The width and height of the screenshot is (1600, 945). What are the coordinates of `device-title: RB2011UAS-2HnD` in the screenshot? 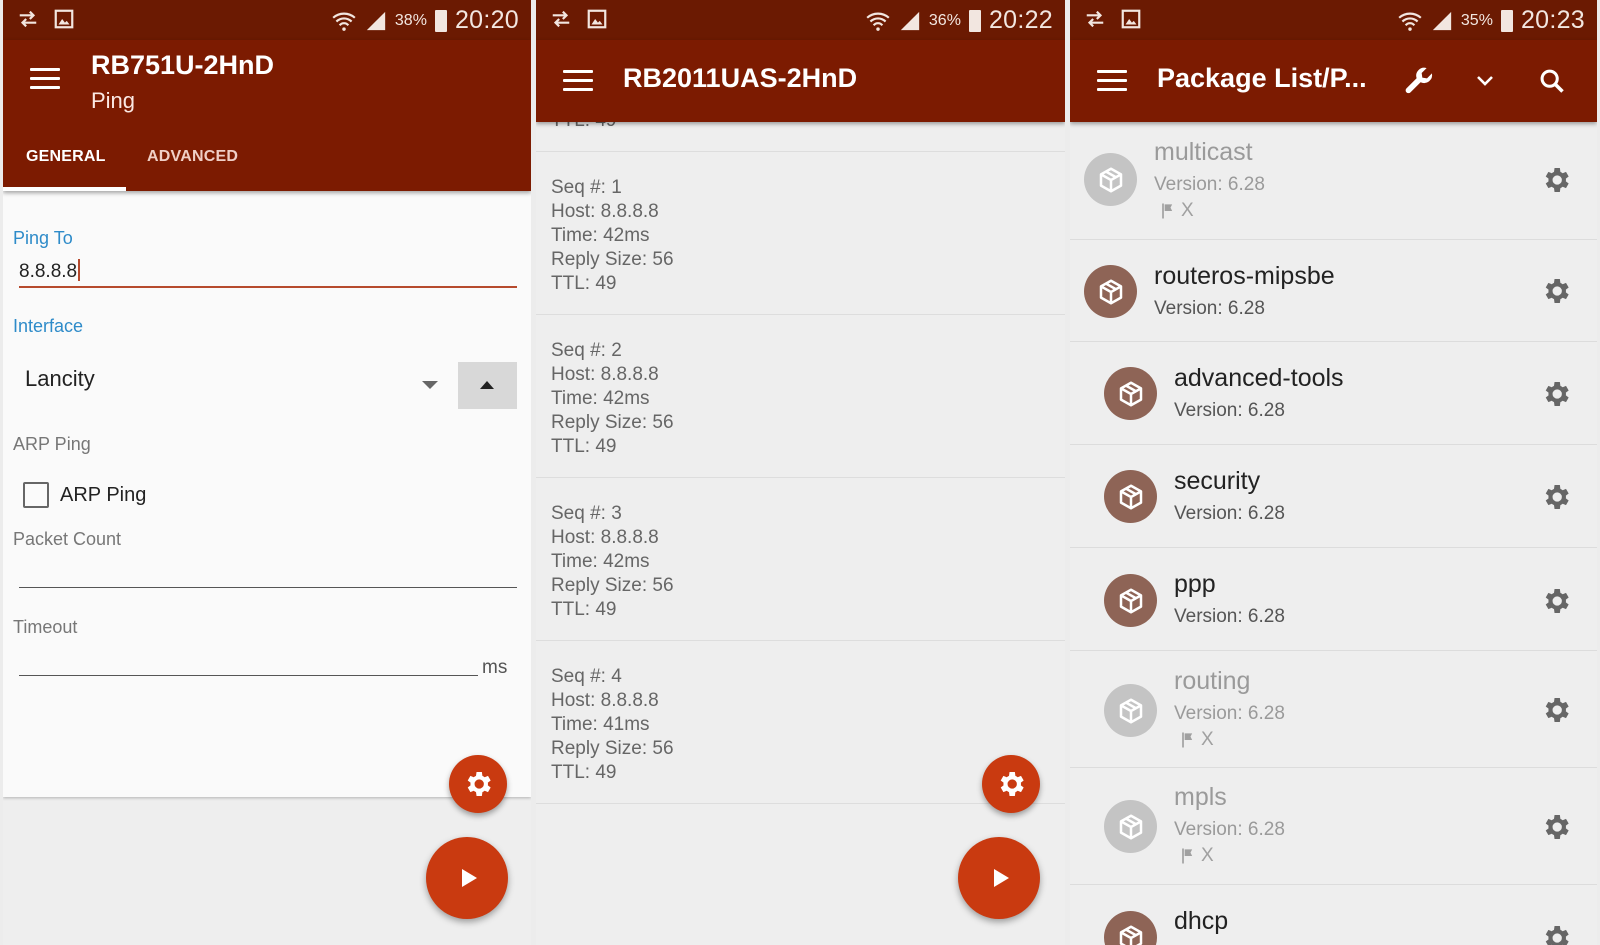 It's located at (740, 78).